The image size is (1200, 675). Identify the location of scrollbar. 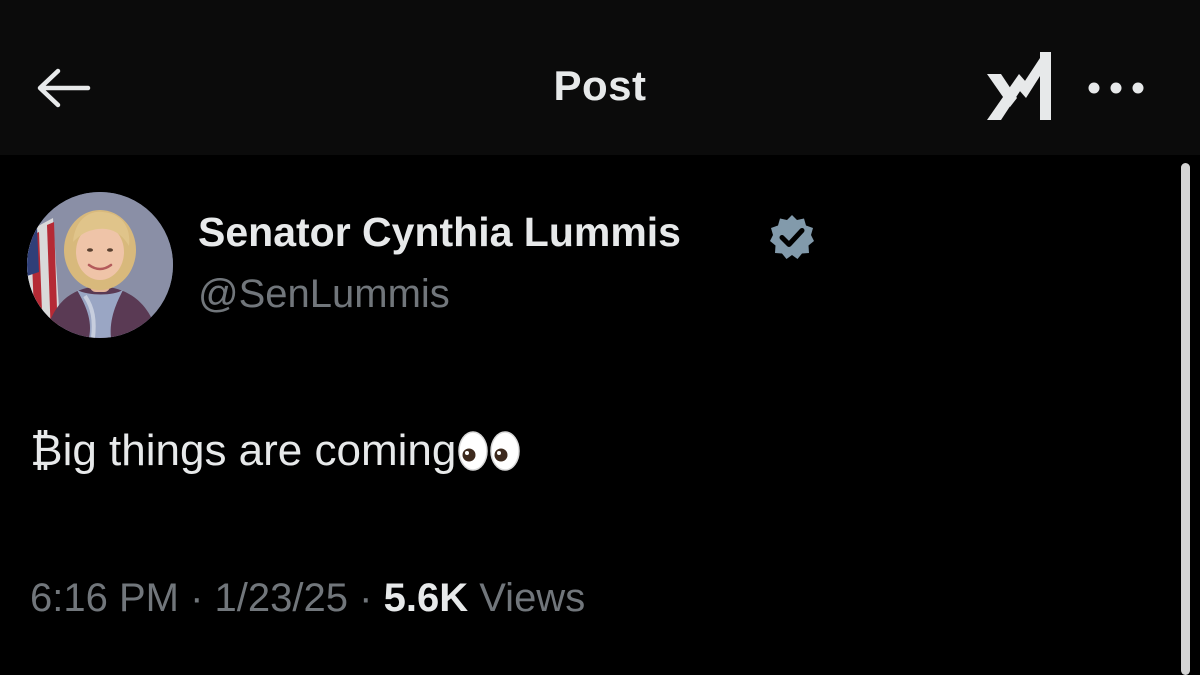
(1185, 419).